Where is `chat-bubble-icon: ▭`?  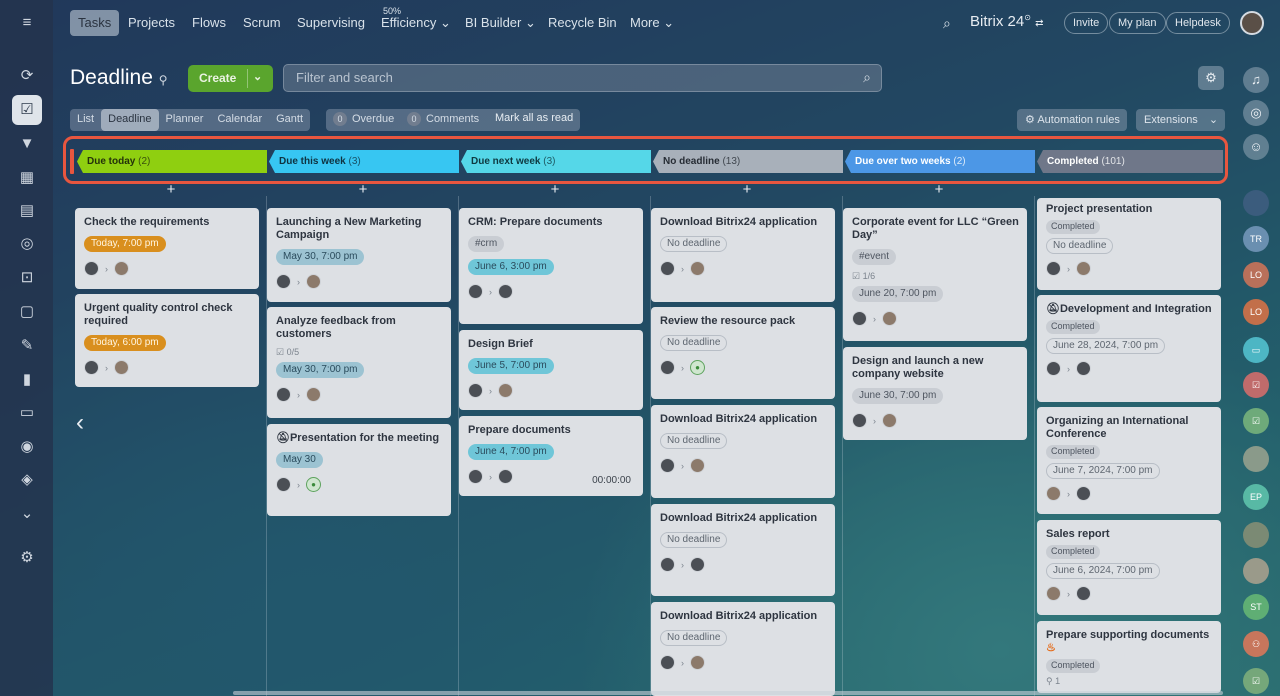 chat-bubble-icon: ▭ is located at coordinates (1256, 350).